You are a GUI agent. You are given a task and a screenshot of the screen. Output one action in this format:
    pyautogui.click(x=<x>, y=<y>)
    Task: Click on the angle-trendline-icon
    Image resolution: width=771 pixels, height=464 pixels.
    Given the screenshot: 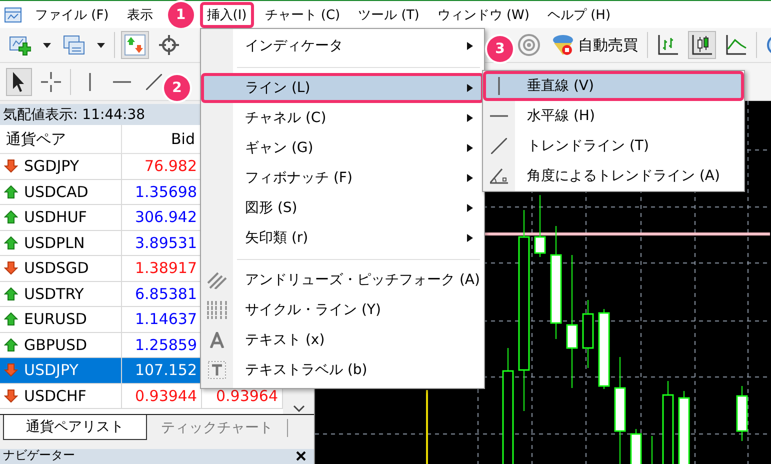 What is the action you would take?
    pyautogui.click(x=499, y=176)
    